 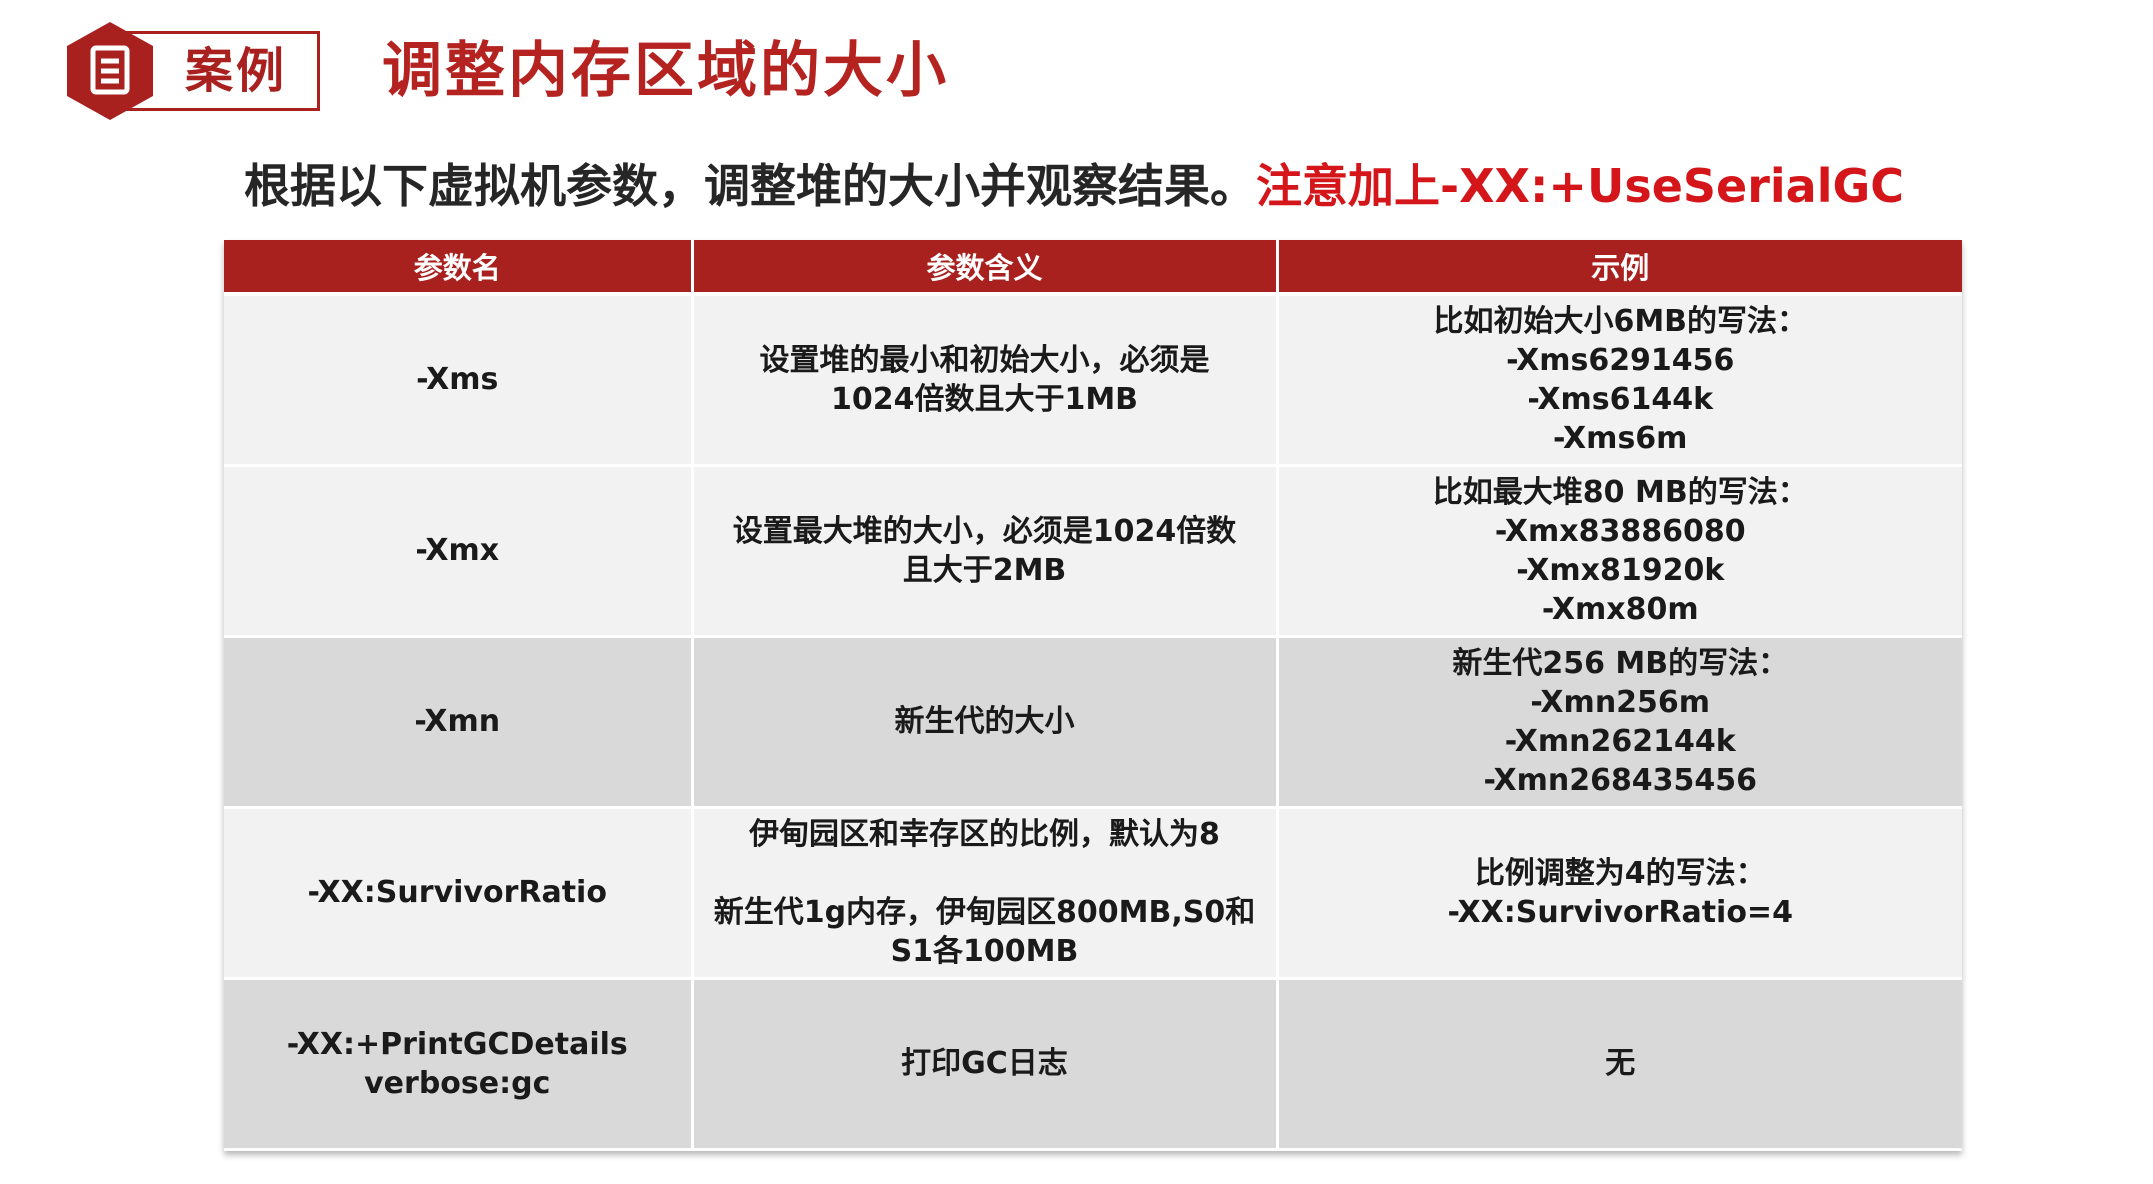 What do you see at coordinates (1620, 492) in the screenshot?
I see `param-example-line: 比如最大堆80 MB的写法：` at bounding box center [1620, 492].